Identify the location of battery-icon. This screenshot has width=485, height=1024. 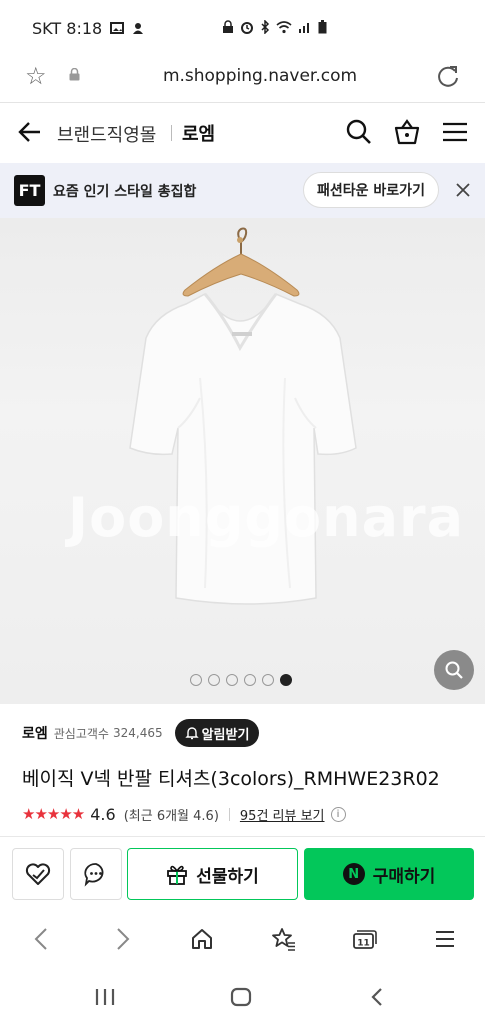
(322, 27).